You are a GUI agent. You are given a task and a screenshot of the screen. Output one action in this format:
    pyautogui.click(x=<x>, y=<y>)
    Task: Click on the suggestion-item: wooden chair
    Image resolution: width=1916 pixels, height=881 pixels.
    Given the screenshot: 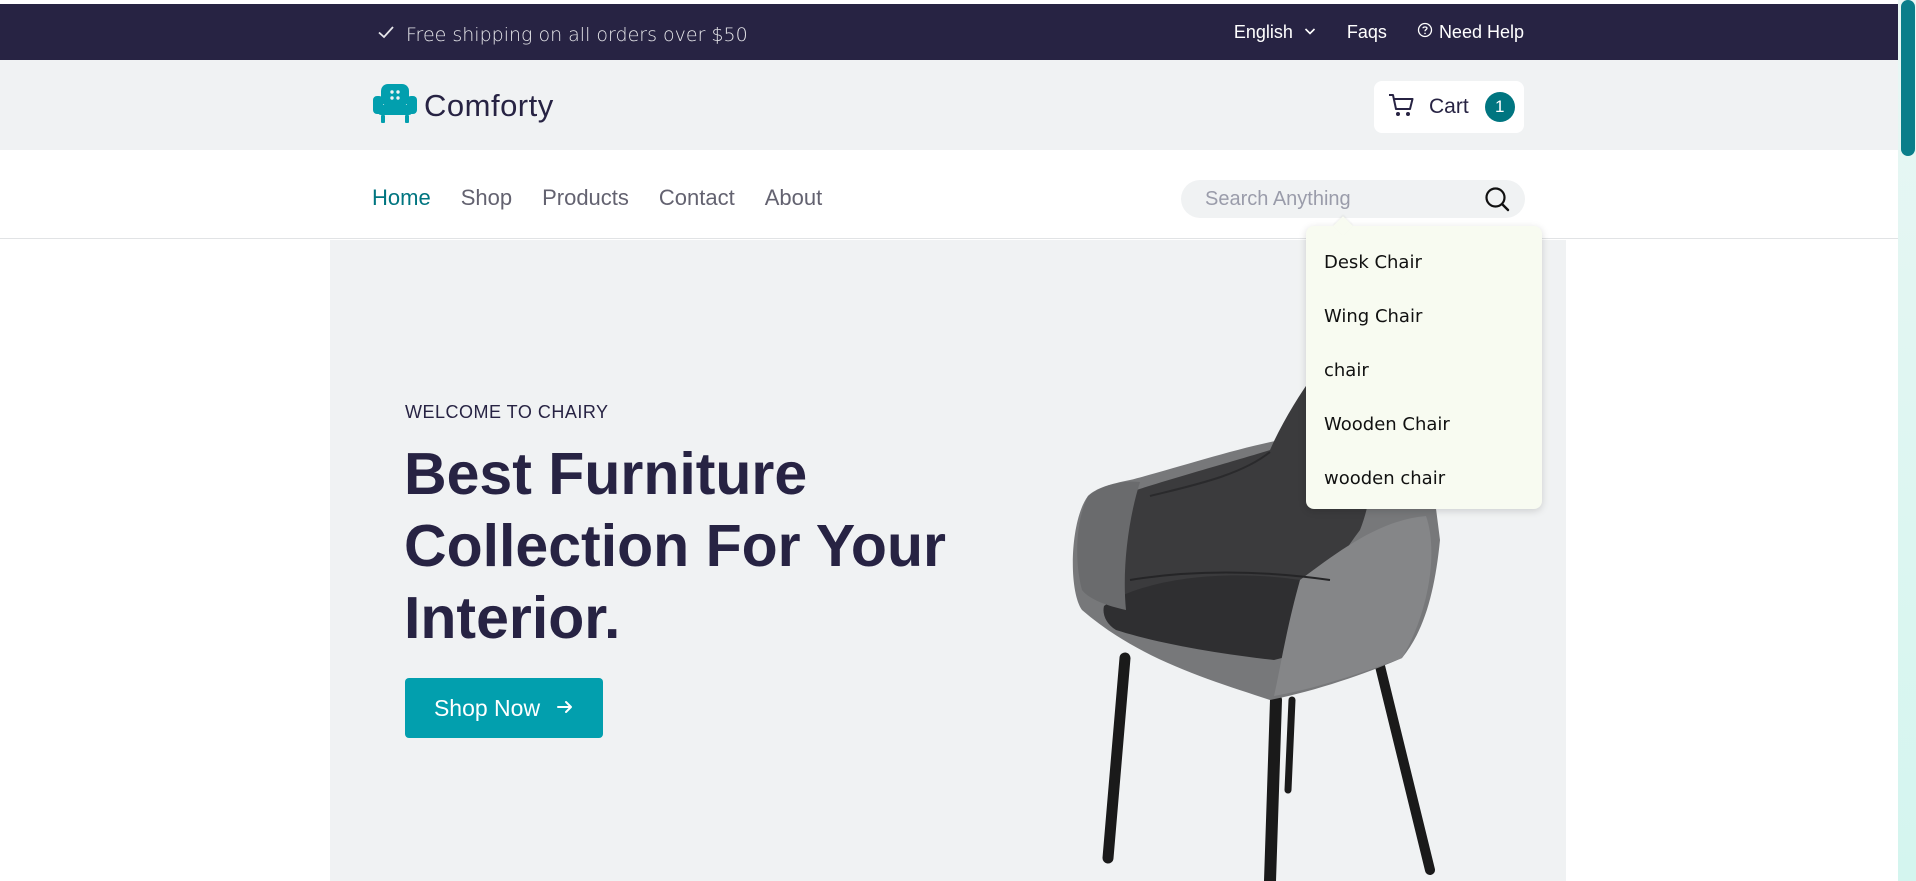 What is the action you would take?
    pyautogui.click(x=1424, y=478)
    